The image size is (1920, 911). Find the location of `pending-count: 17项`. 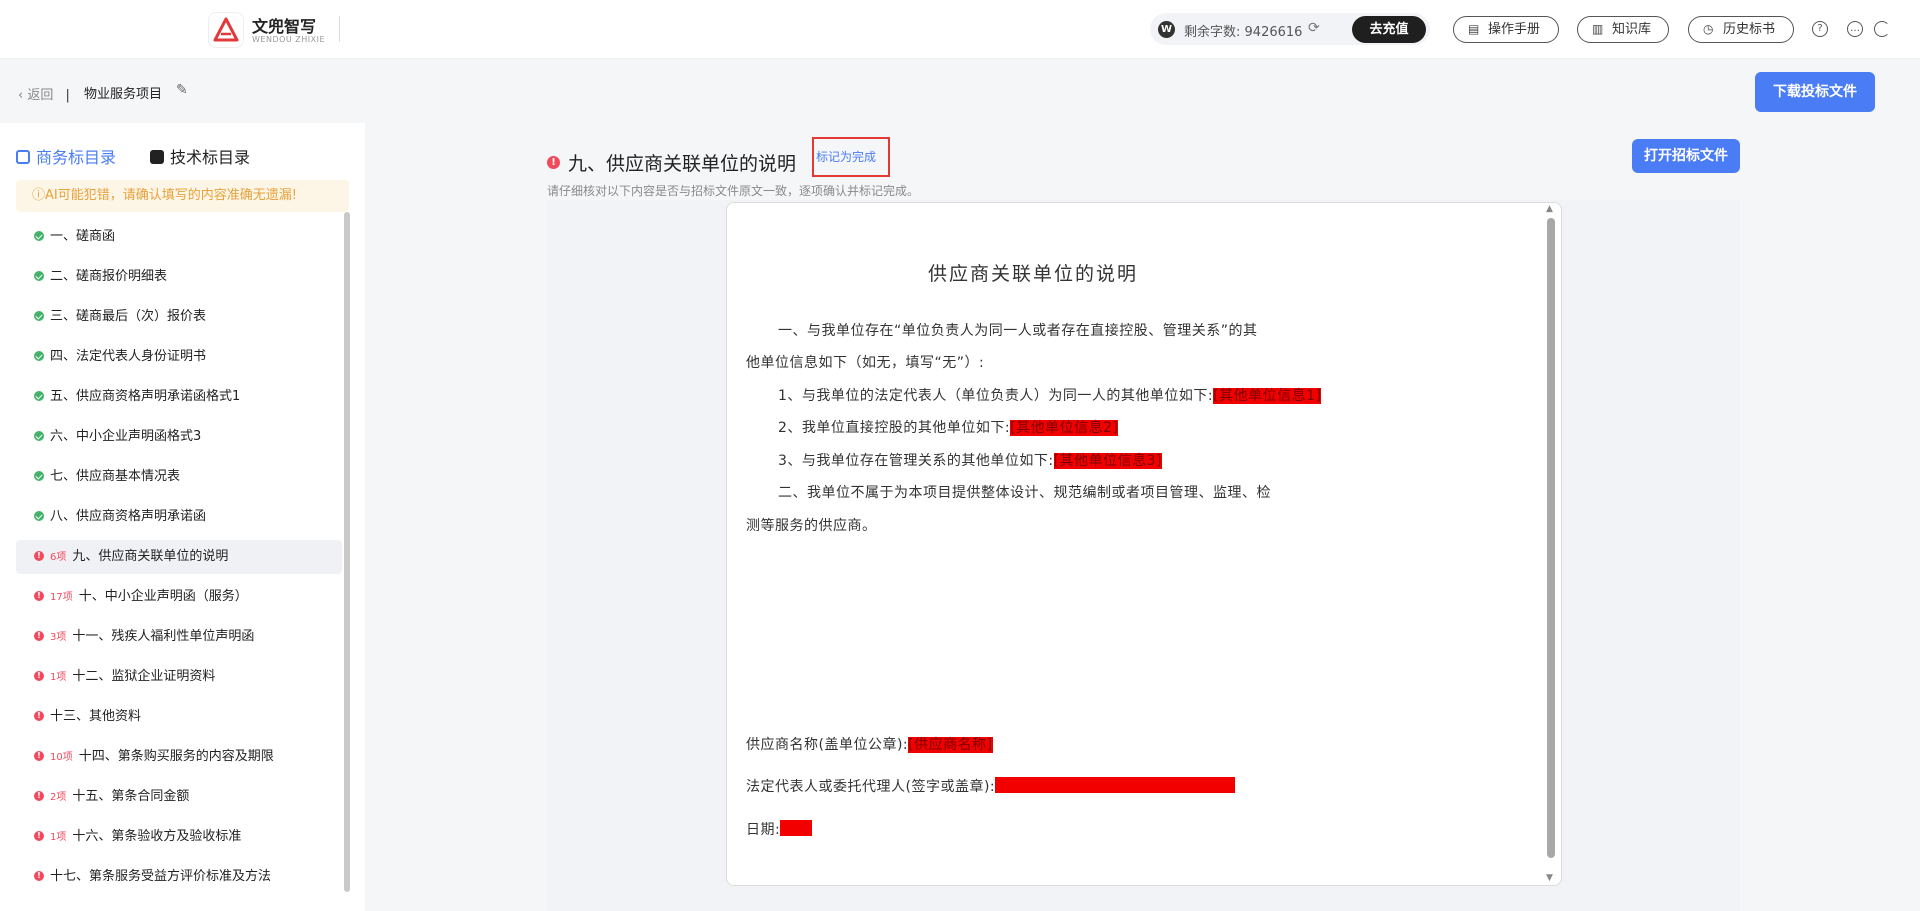

pending-count: 17项 is located at coordinates (61, 597).